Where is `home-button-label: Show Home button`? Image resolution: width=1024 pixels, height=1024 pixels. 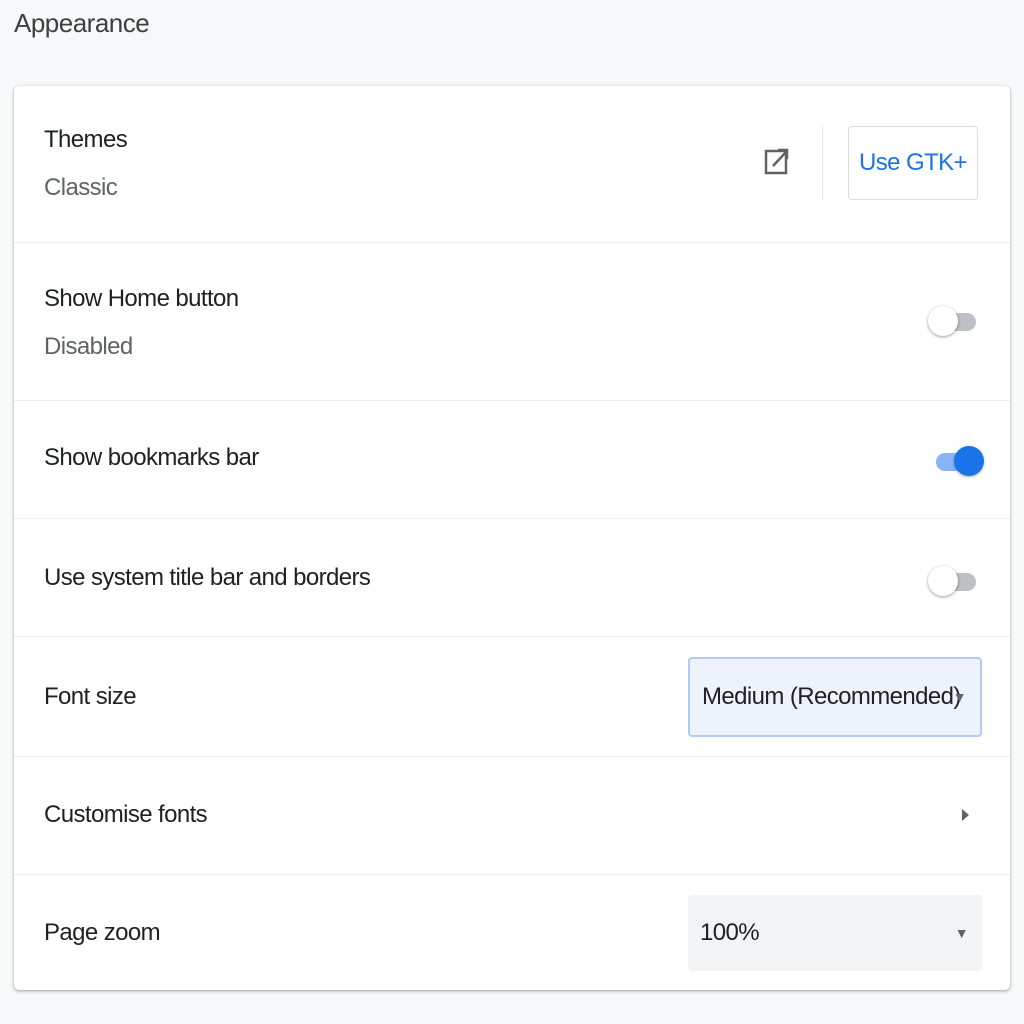 home-button-label: Show Home button is located at coordinates (141, 298).